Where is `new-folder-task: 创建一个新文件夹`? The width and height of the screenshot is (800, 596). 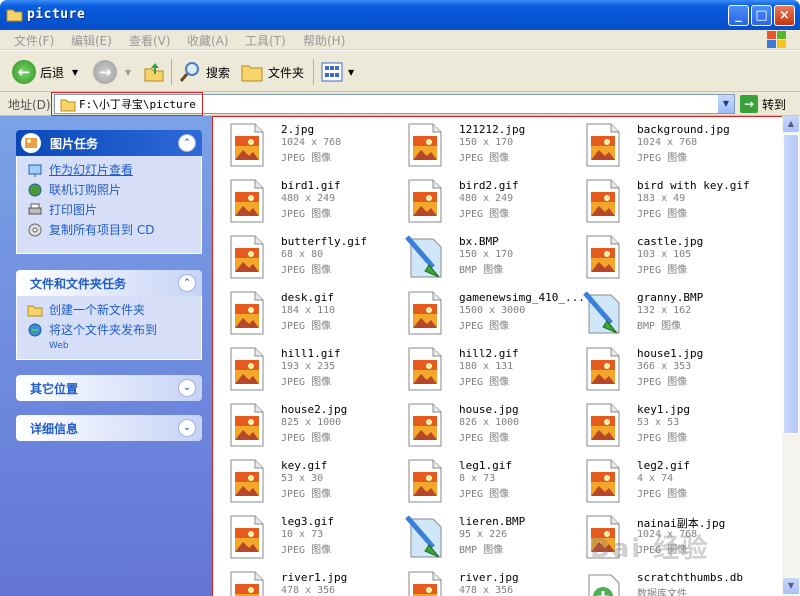
new-folder-task: 创建一个新文件夹 is located at coordinates (109, 310).